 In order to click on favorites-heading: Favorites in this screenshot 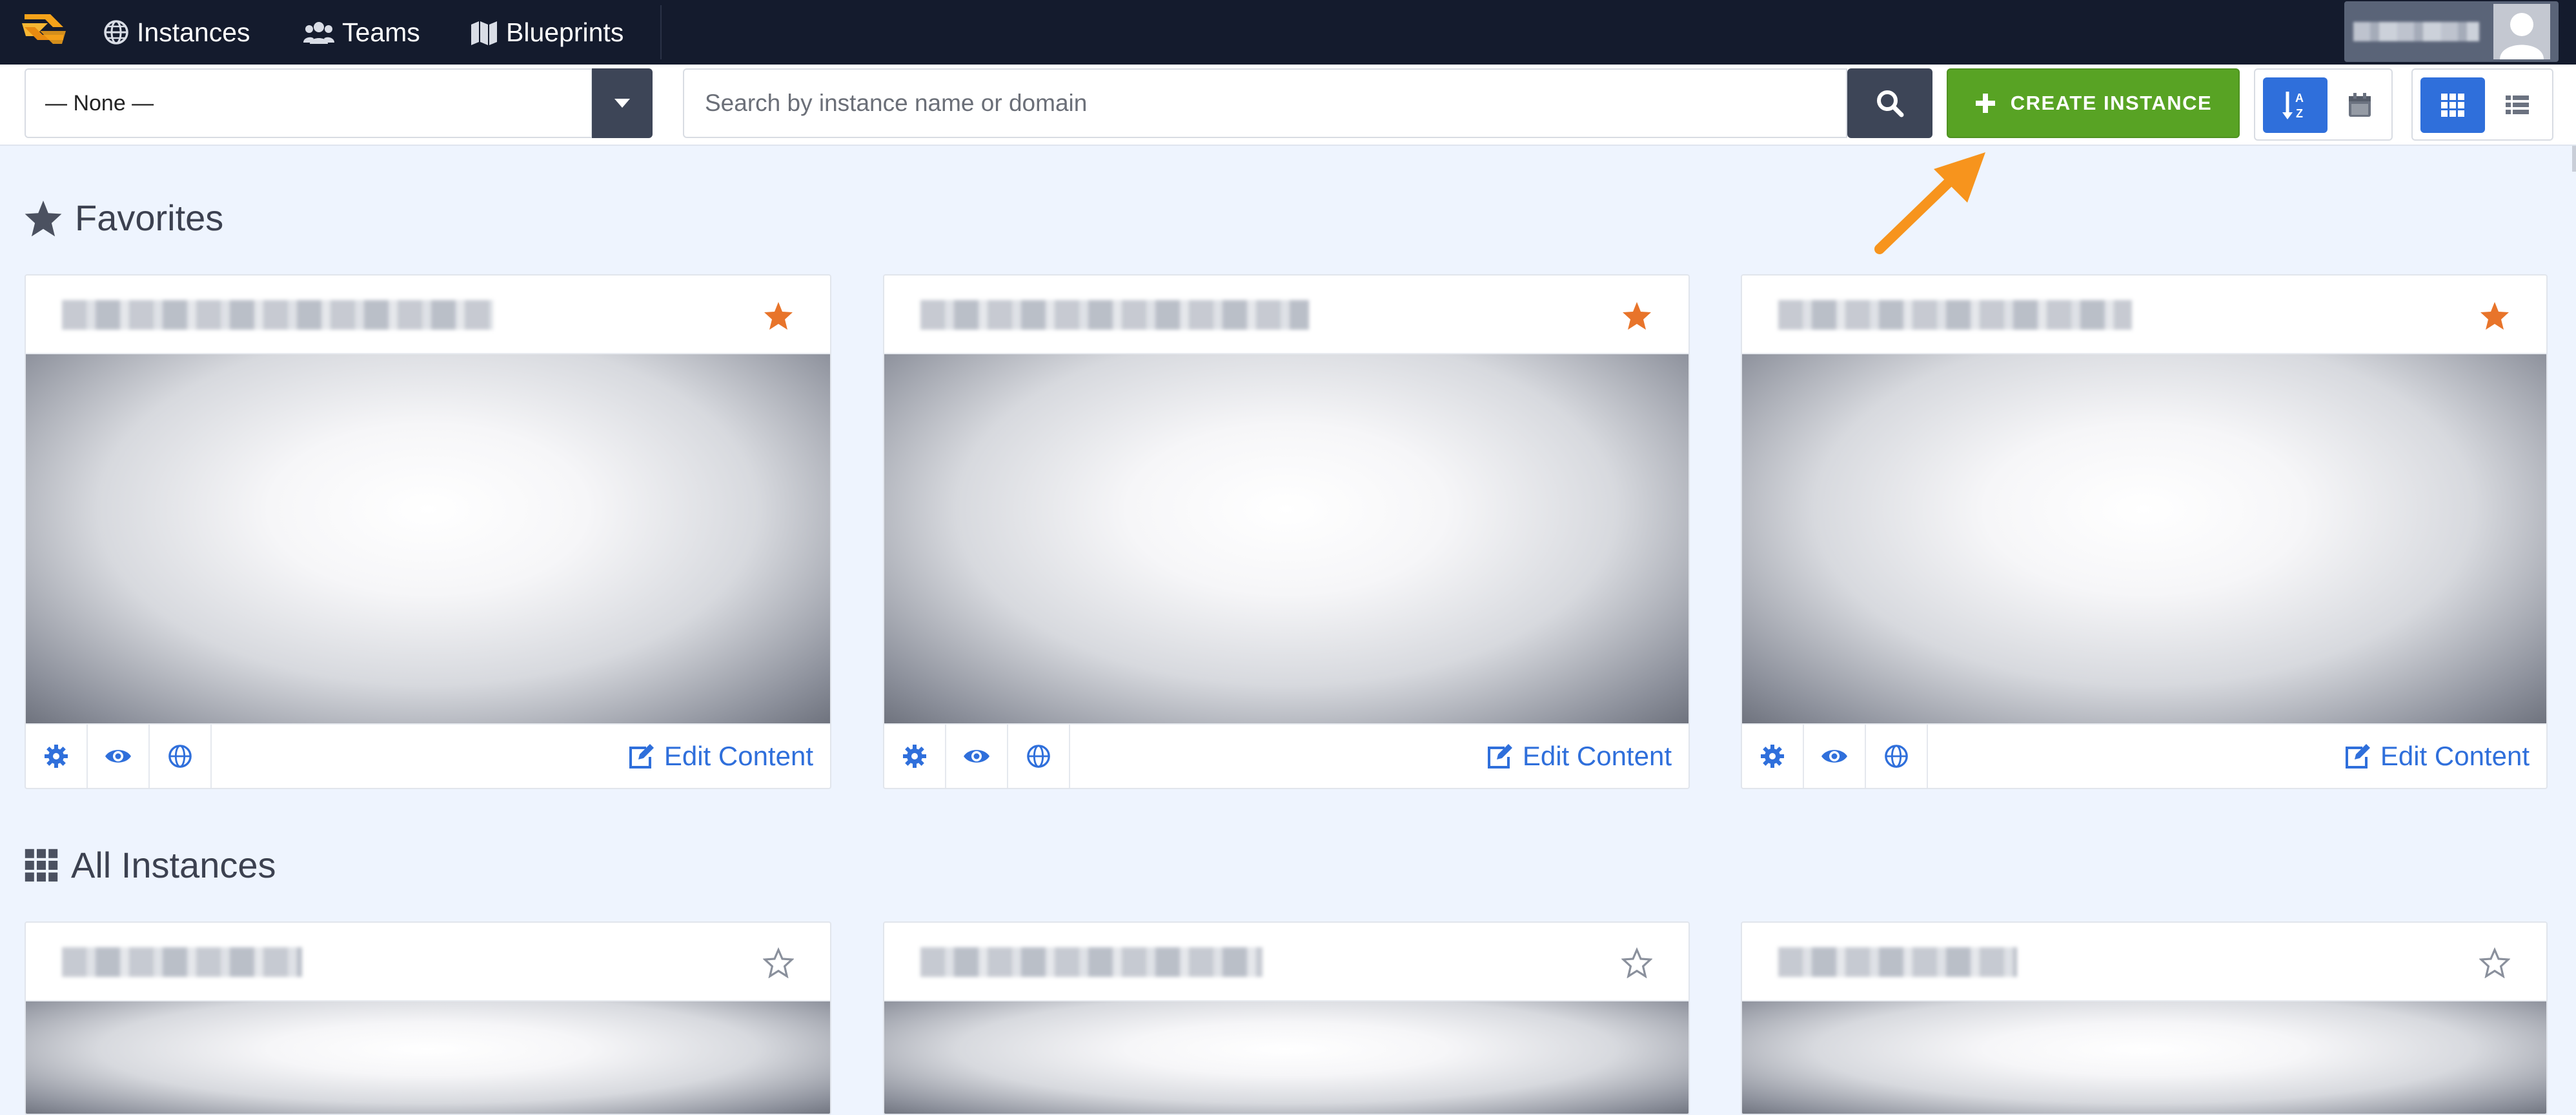, I will do `click(123, 218)`.